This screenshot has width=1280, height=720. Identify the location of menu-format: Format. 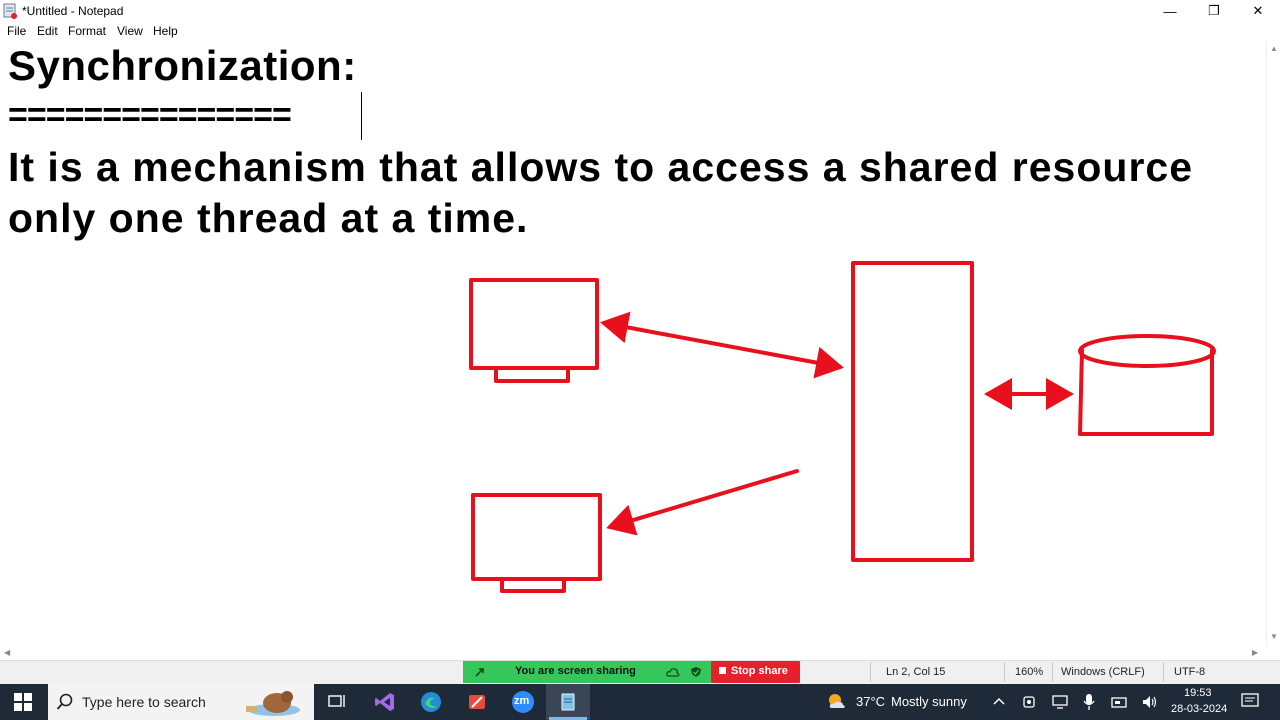
(87, 31).